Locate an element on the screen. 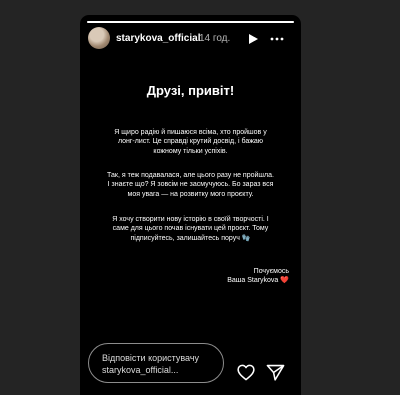 The image size is (400, 395). avatar is located at coordinates (99, 38).